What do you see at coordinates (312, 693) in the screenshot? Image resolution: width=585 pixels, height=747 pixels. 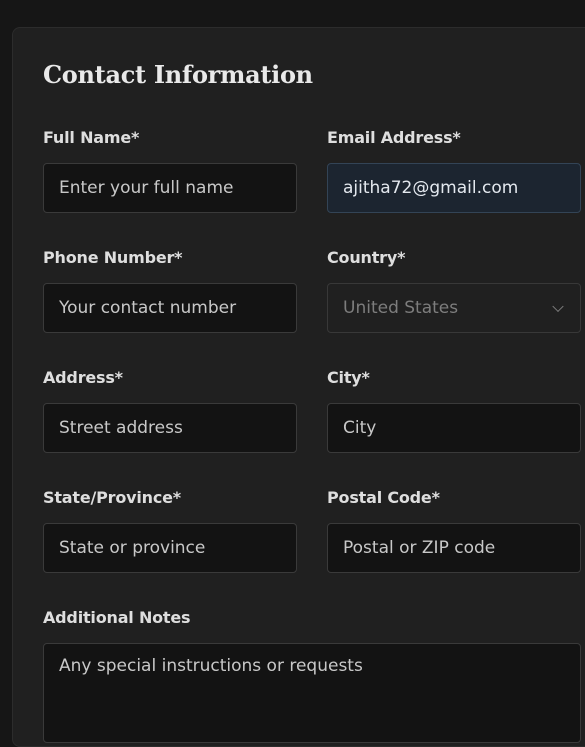 I see `notes-textarea: Any special instructions or requests` at bounding box center [312, 693].